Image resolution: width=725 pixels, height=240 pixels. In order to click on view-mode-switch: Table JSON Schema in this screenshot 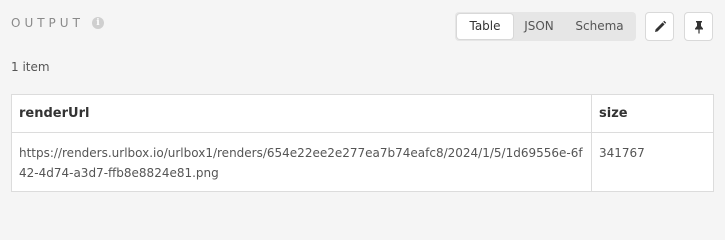, I will do `click(545, 26)`.